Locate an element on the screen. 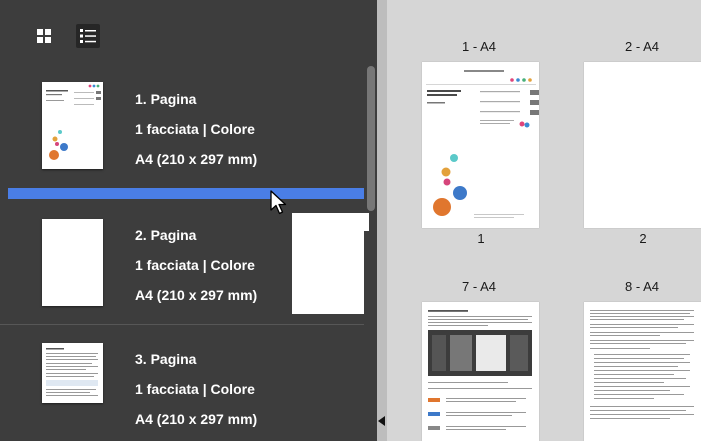  page-1-cover-graphic is located at coordinates (482, 144).